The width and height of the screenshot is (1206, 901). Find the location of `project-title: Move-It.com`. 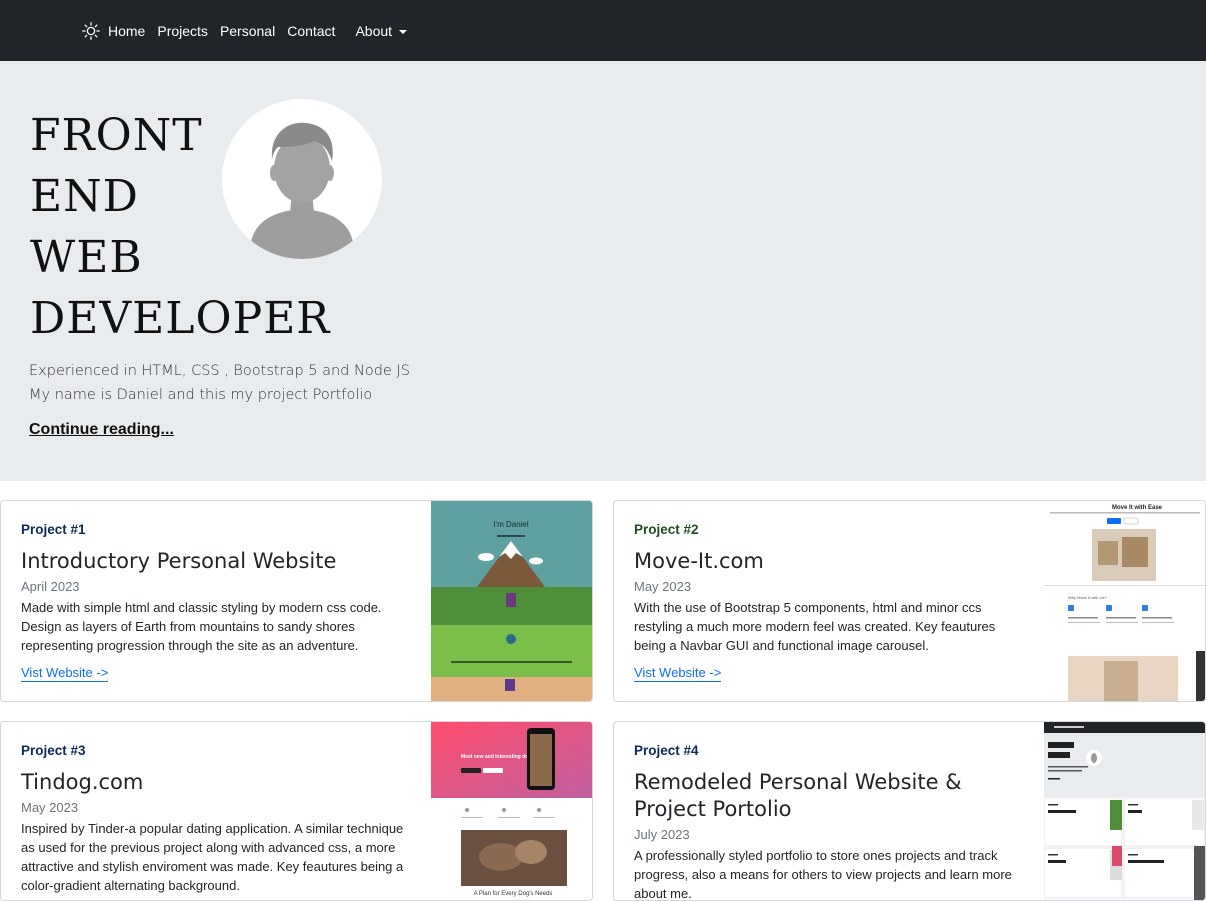

project-title: Move-It.com is located at coordinates (699, 561).